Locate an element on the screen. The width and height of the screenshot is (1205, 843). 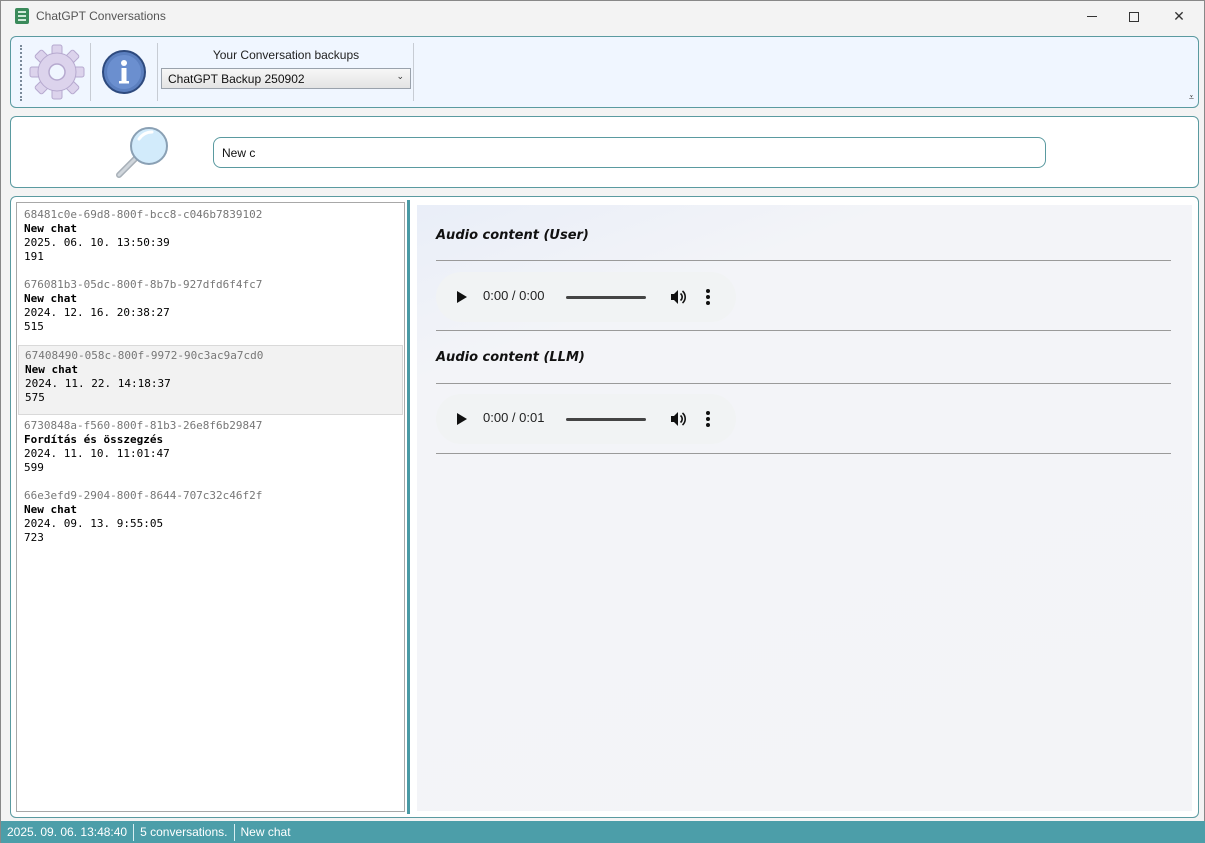
search-button is located at coordinates (146, 152).